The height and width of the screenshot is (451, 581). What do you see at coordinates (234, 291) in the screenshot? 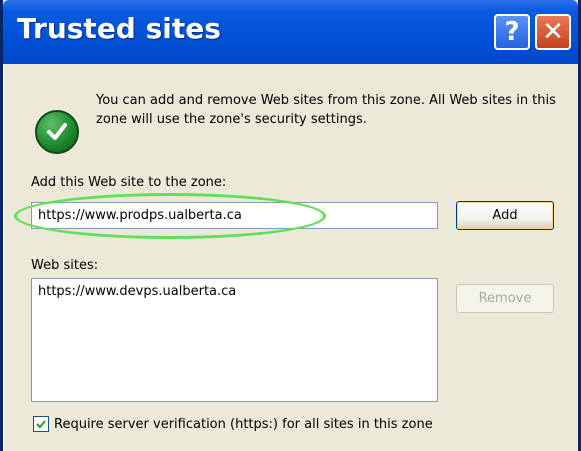
I see `list-item: https://www.devps.ualberta.ca` at bounding box center [234, 291].